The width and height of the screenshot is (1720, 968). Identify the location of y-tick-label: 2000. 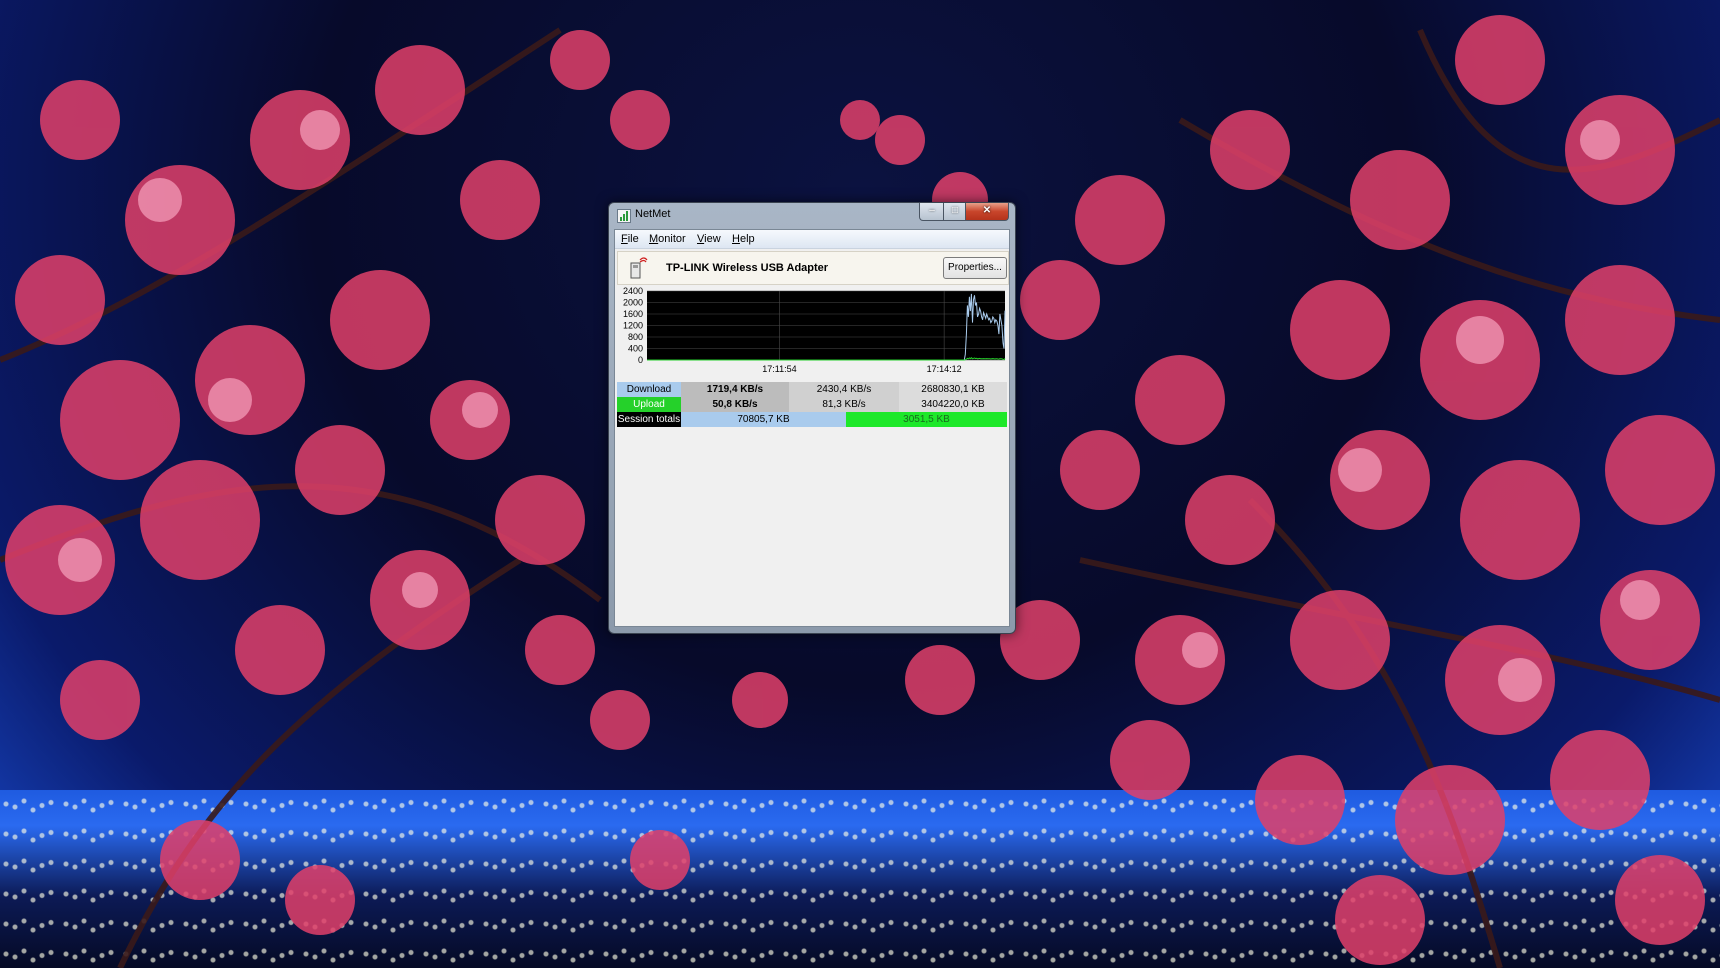
(633, 303).